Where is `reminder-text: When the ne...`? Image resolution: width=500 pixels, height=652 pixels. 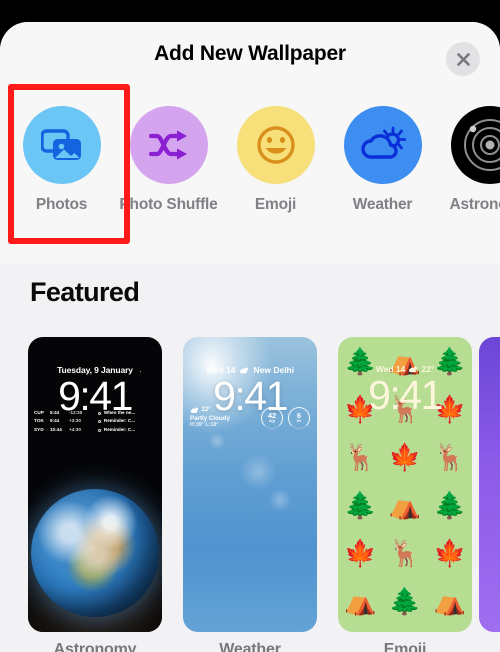 reminder-text: When the ne... is located at coordinates (119, 412).